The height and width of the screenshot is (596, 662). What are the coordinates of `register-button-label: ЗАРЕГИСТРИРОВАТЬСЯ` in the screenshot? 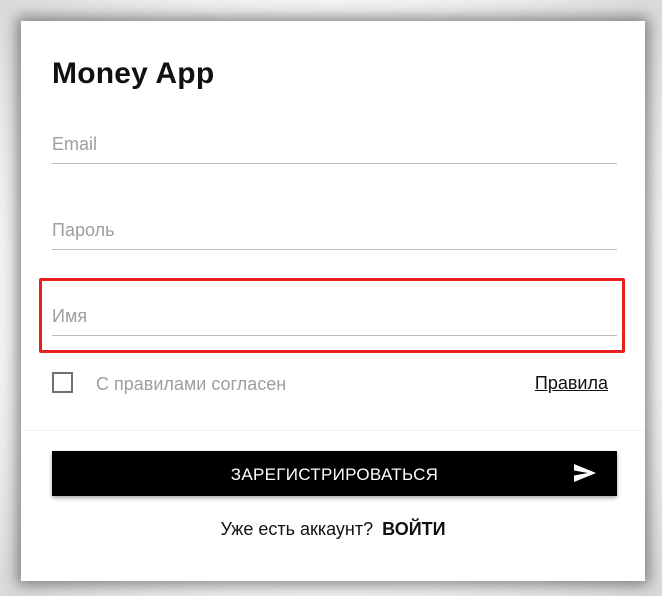 It's located at (334, 474).